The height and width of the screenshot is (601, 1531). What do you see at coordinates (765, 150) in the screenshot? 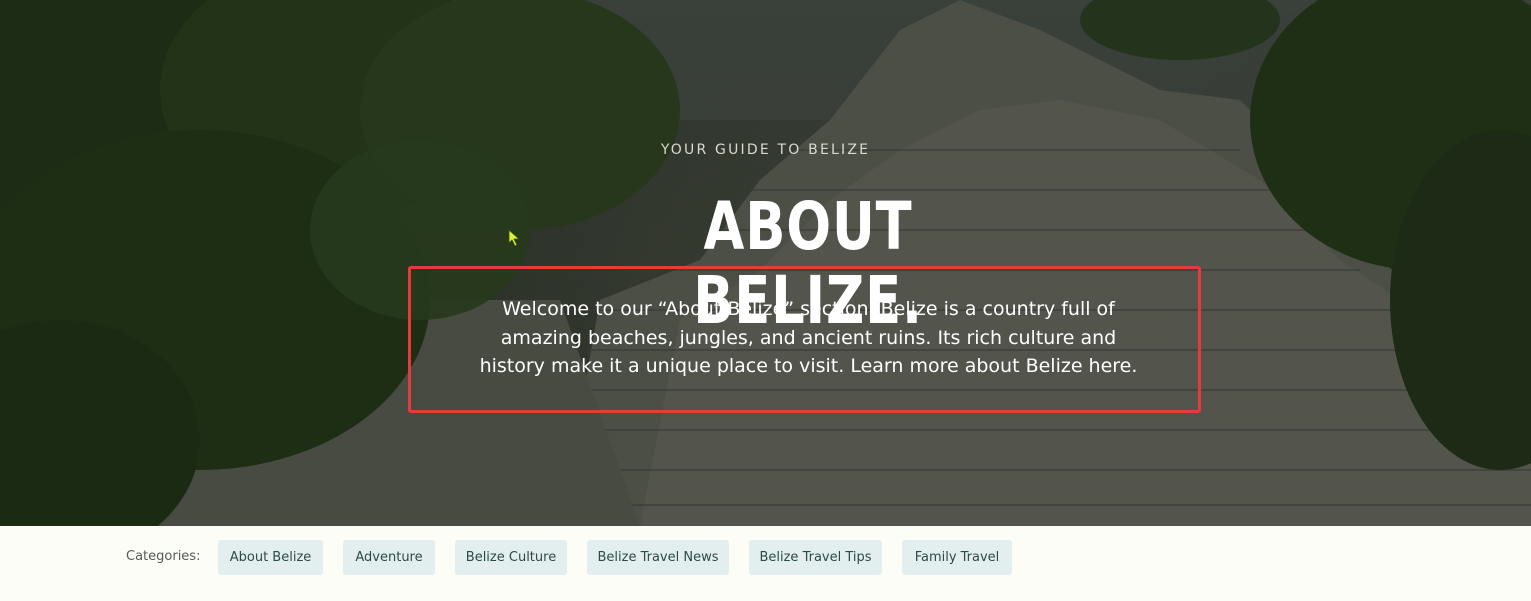
I see `hero-eyebrow: YOUR GUIDE TO BELIZE` at bounding box center [765, 150].